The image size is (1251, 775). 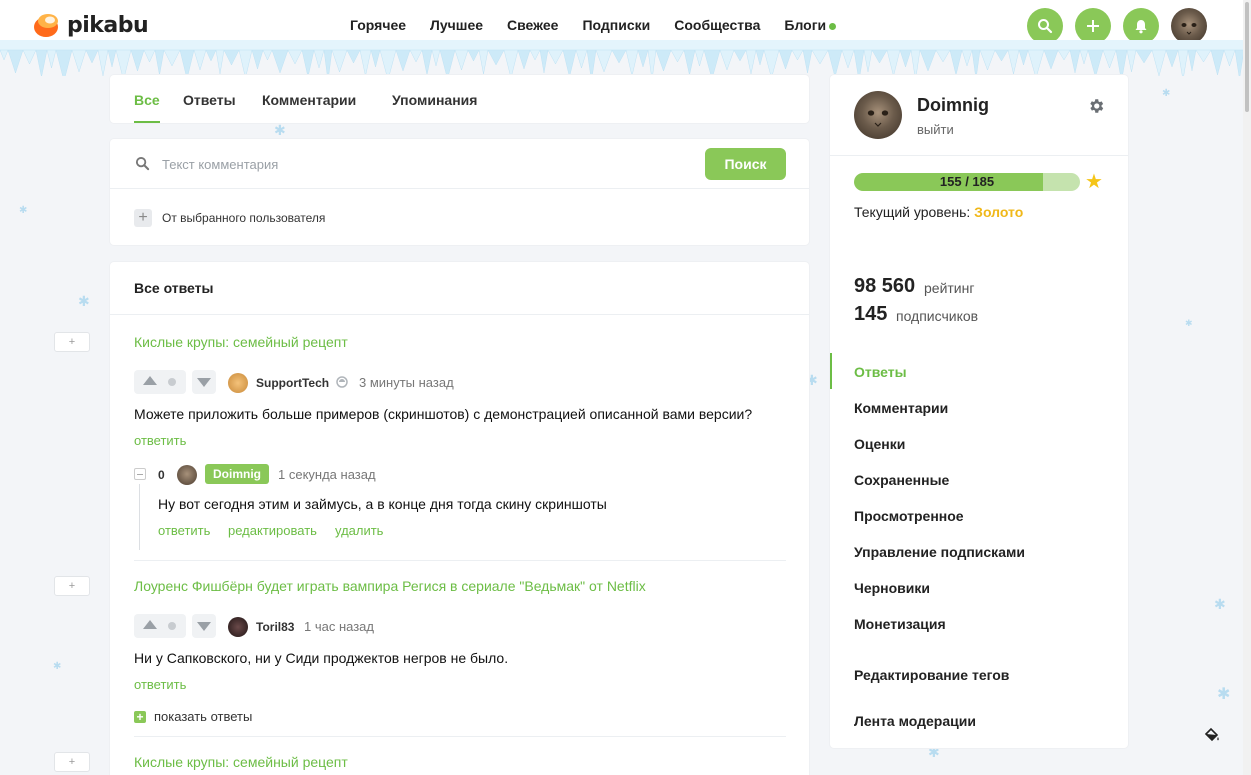 What do you see at coordinates (143, 218) in the screenshot?
I see `filter-user-plus-button: +` at bounding box center [143, 218].